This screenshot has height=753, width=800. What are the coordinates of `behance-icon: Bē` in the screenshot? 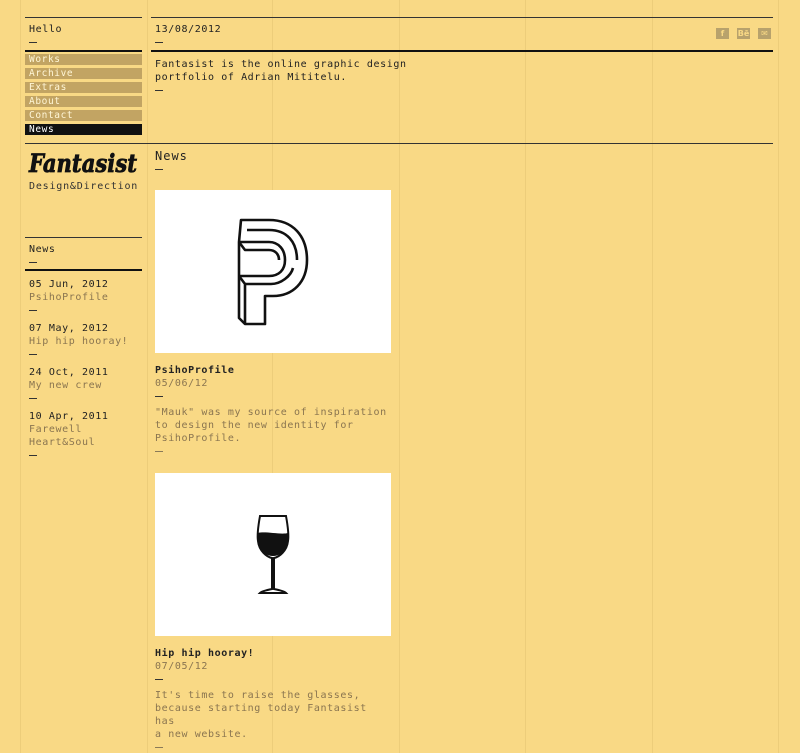 It's located at (743, 33).